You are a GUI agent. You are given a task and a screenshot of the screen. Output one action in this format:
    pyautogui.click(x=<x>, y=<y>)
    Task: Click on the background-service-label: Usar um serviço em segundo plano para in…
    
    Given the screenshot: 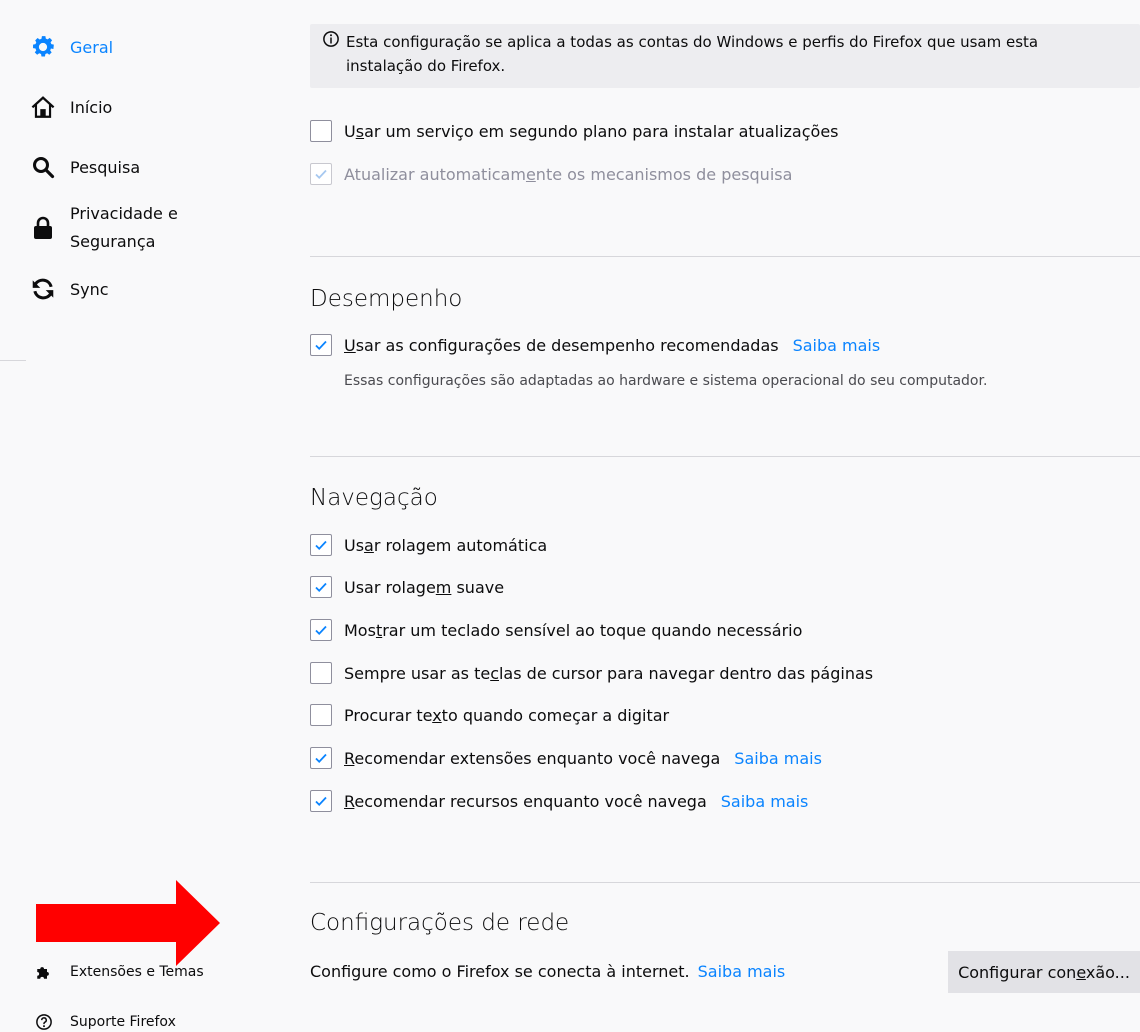 What is the action you would take?
    pyautogui.click(x=591, y=131)
    